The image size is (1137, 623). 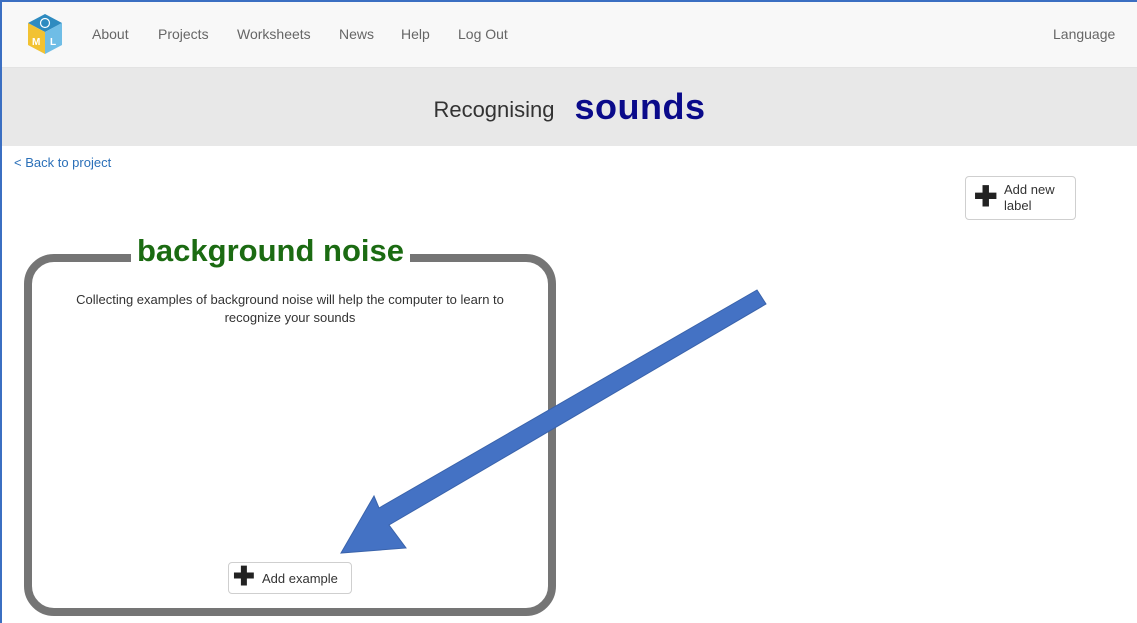 I want to click on banner-project-type: sounds, so click(x=640, y=106).